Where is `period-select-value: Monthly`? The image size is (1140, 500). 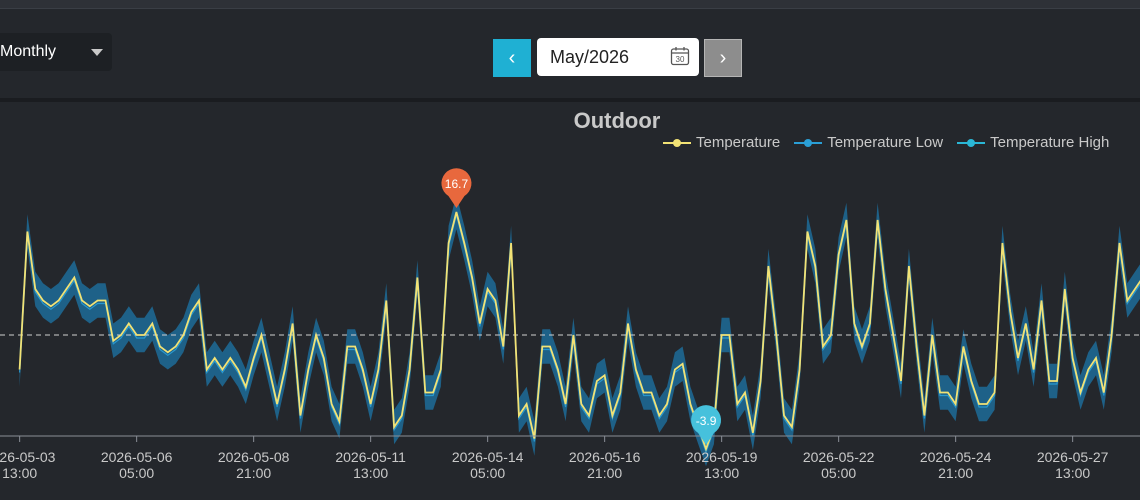
period-select-value: Monthly is located at coordinates (28, 51).